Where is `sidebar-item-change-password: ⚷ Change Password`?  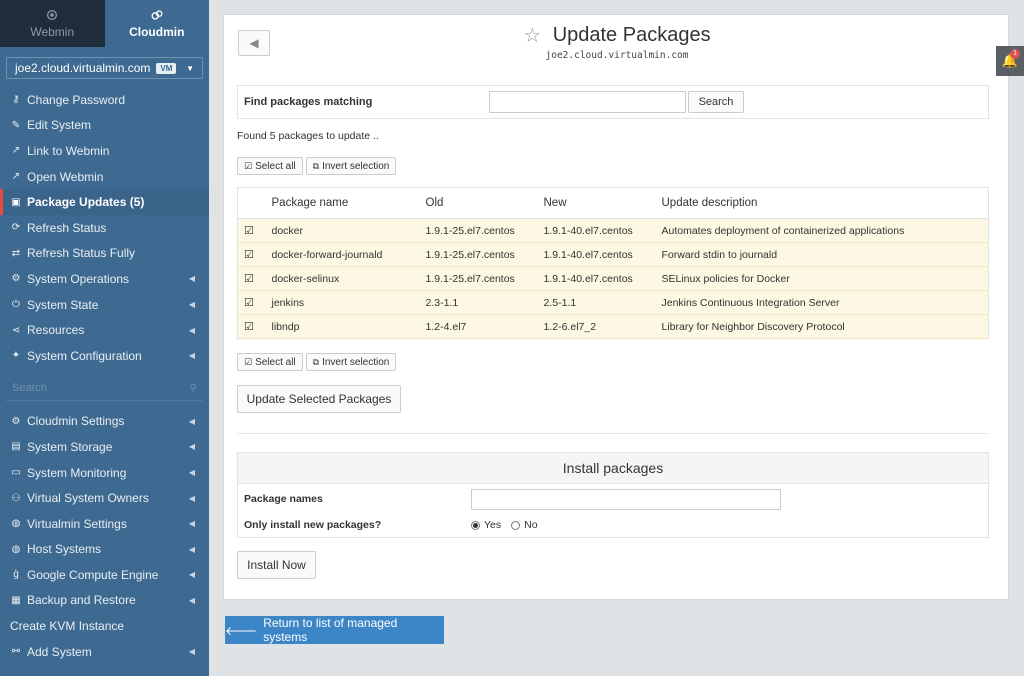 sidebar-item-change-password: ⚷ Change Password is located at coordinates (104, 100).